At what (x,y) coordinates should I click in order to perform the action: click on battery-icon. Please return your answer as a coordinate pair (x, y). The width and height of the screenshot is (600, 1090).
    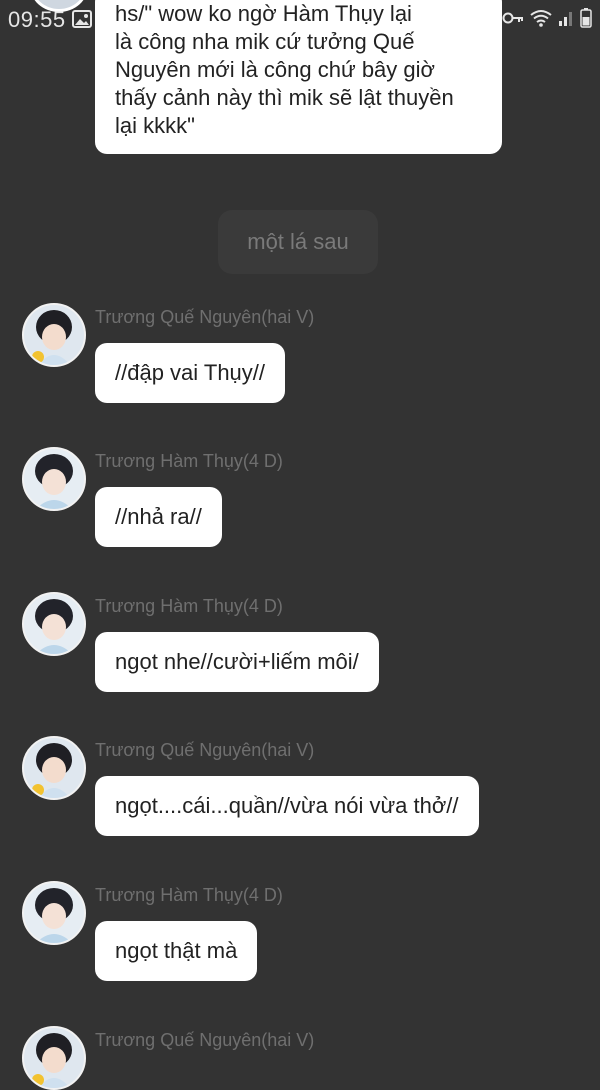
    Looking at the image, I should click on (586, 18).